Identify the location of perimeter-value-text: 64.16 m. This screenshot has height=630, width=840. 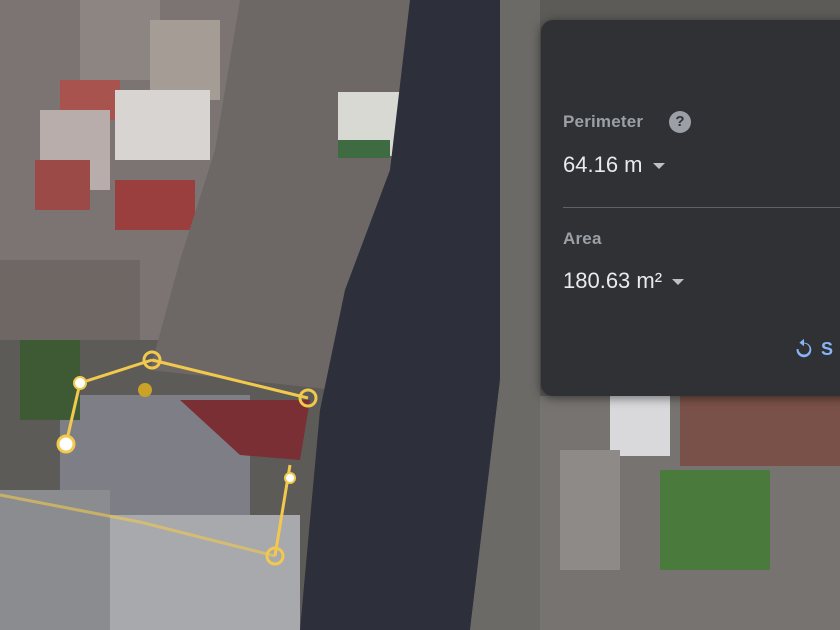
(603, 164).